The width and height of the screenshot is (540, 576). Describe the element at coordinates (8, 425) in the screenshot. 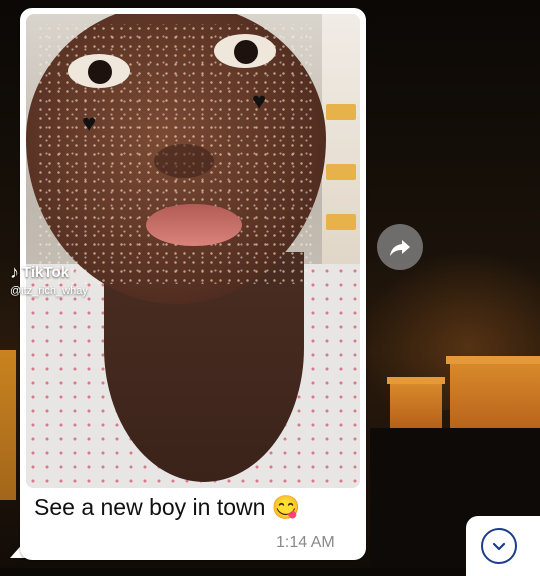

I see `background-building-left` at that location.